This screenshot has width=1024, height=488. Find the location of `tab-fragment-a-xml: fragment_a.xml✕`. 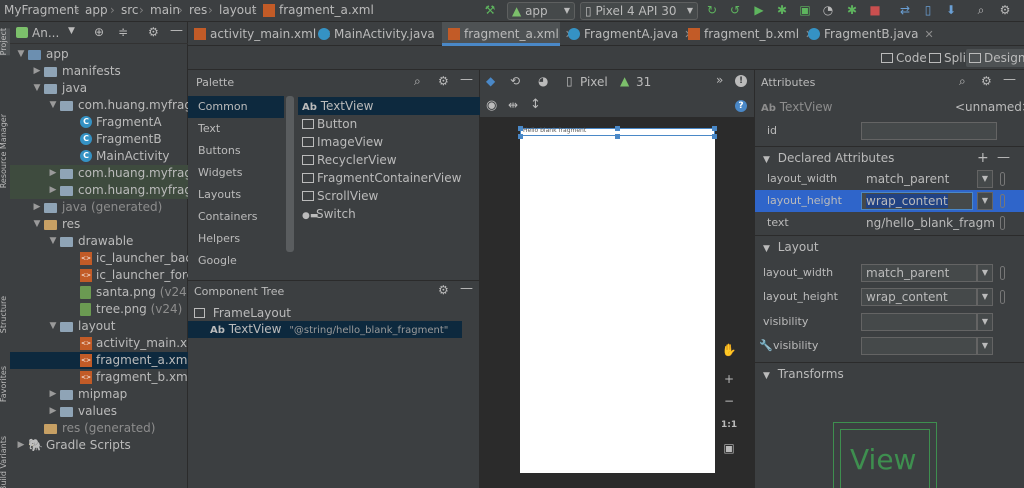

tab-fragment-a-xml: fragment_a.xml✕ is located at coordinates (508, 34).